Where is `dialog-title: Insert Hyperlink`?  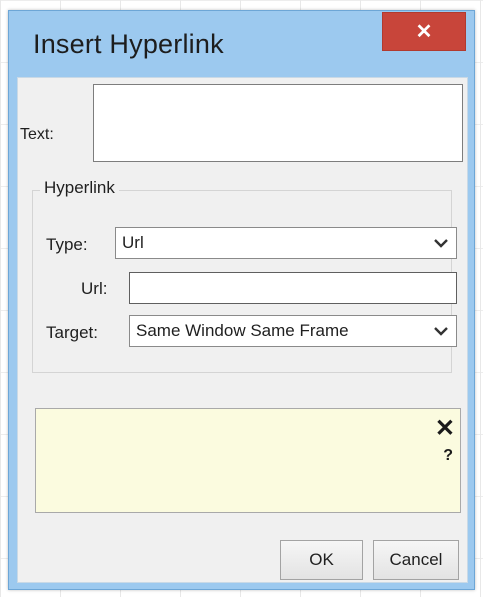 dialog-title: Insert Hyperlink is located at coordinates (128, 44).